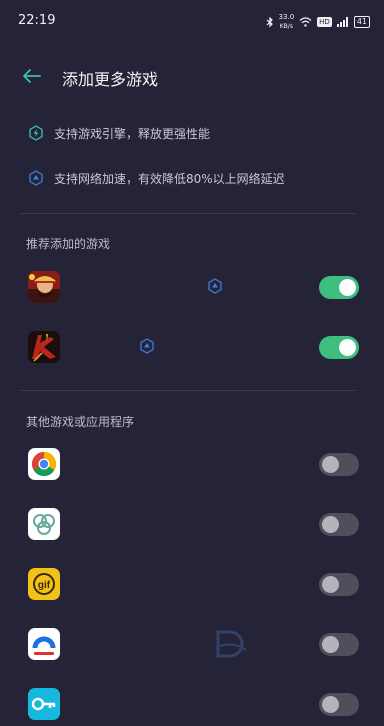 This screenshot has height=726, width=384. What do you see at coordinates (80, 422) in the screenshot?
I see `section-title-others: 其他游戏或应用程序` at bounding box center [80, 422].